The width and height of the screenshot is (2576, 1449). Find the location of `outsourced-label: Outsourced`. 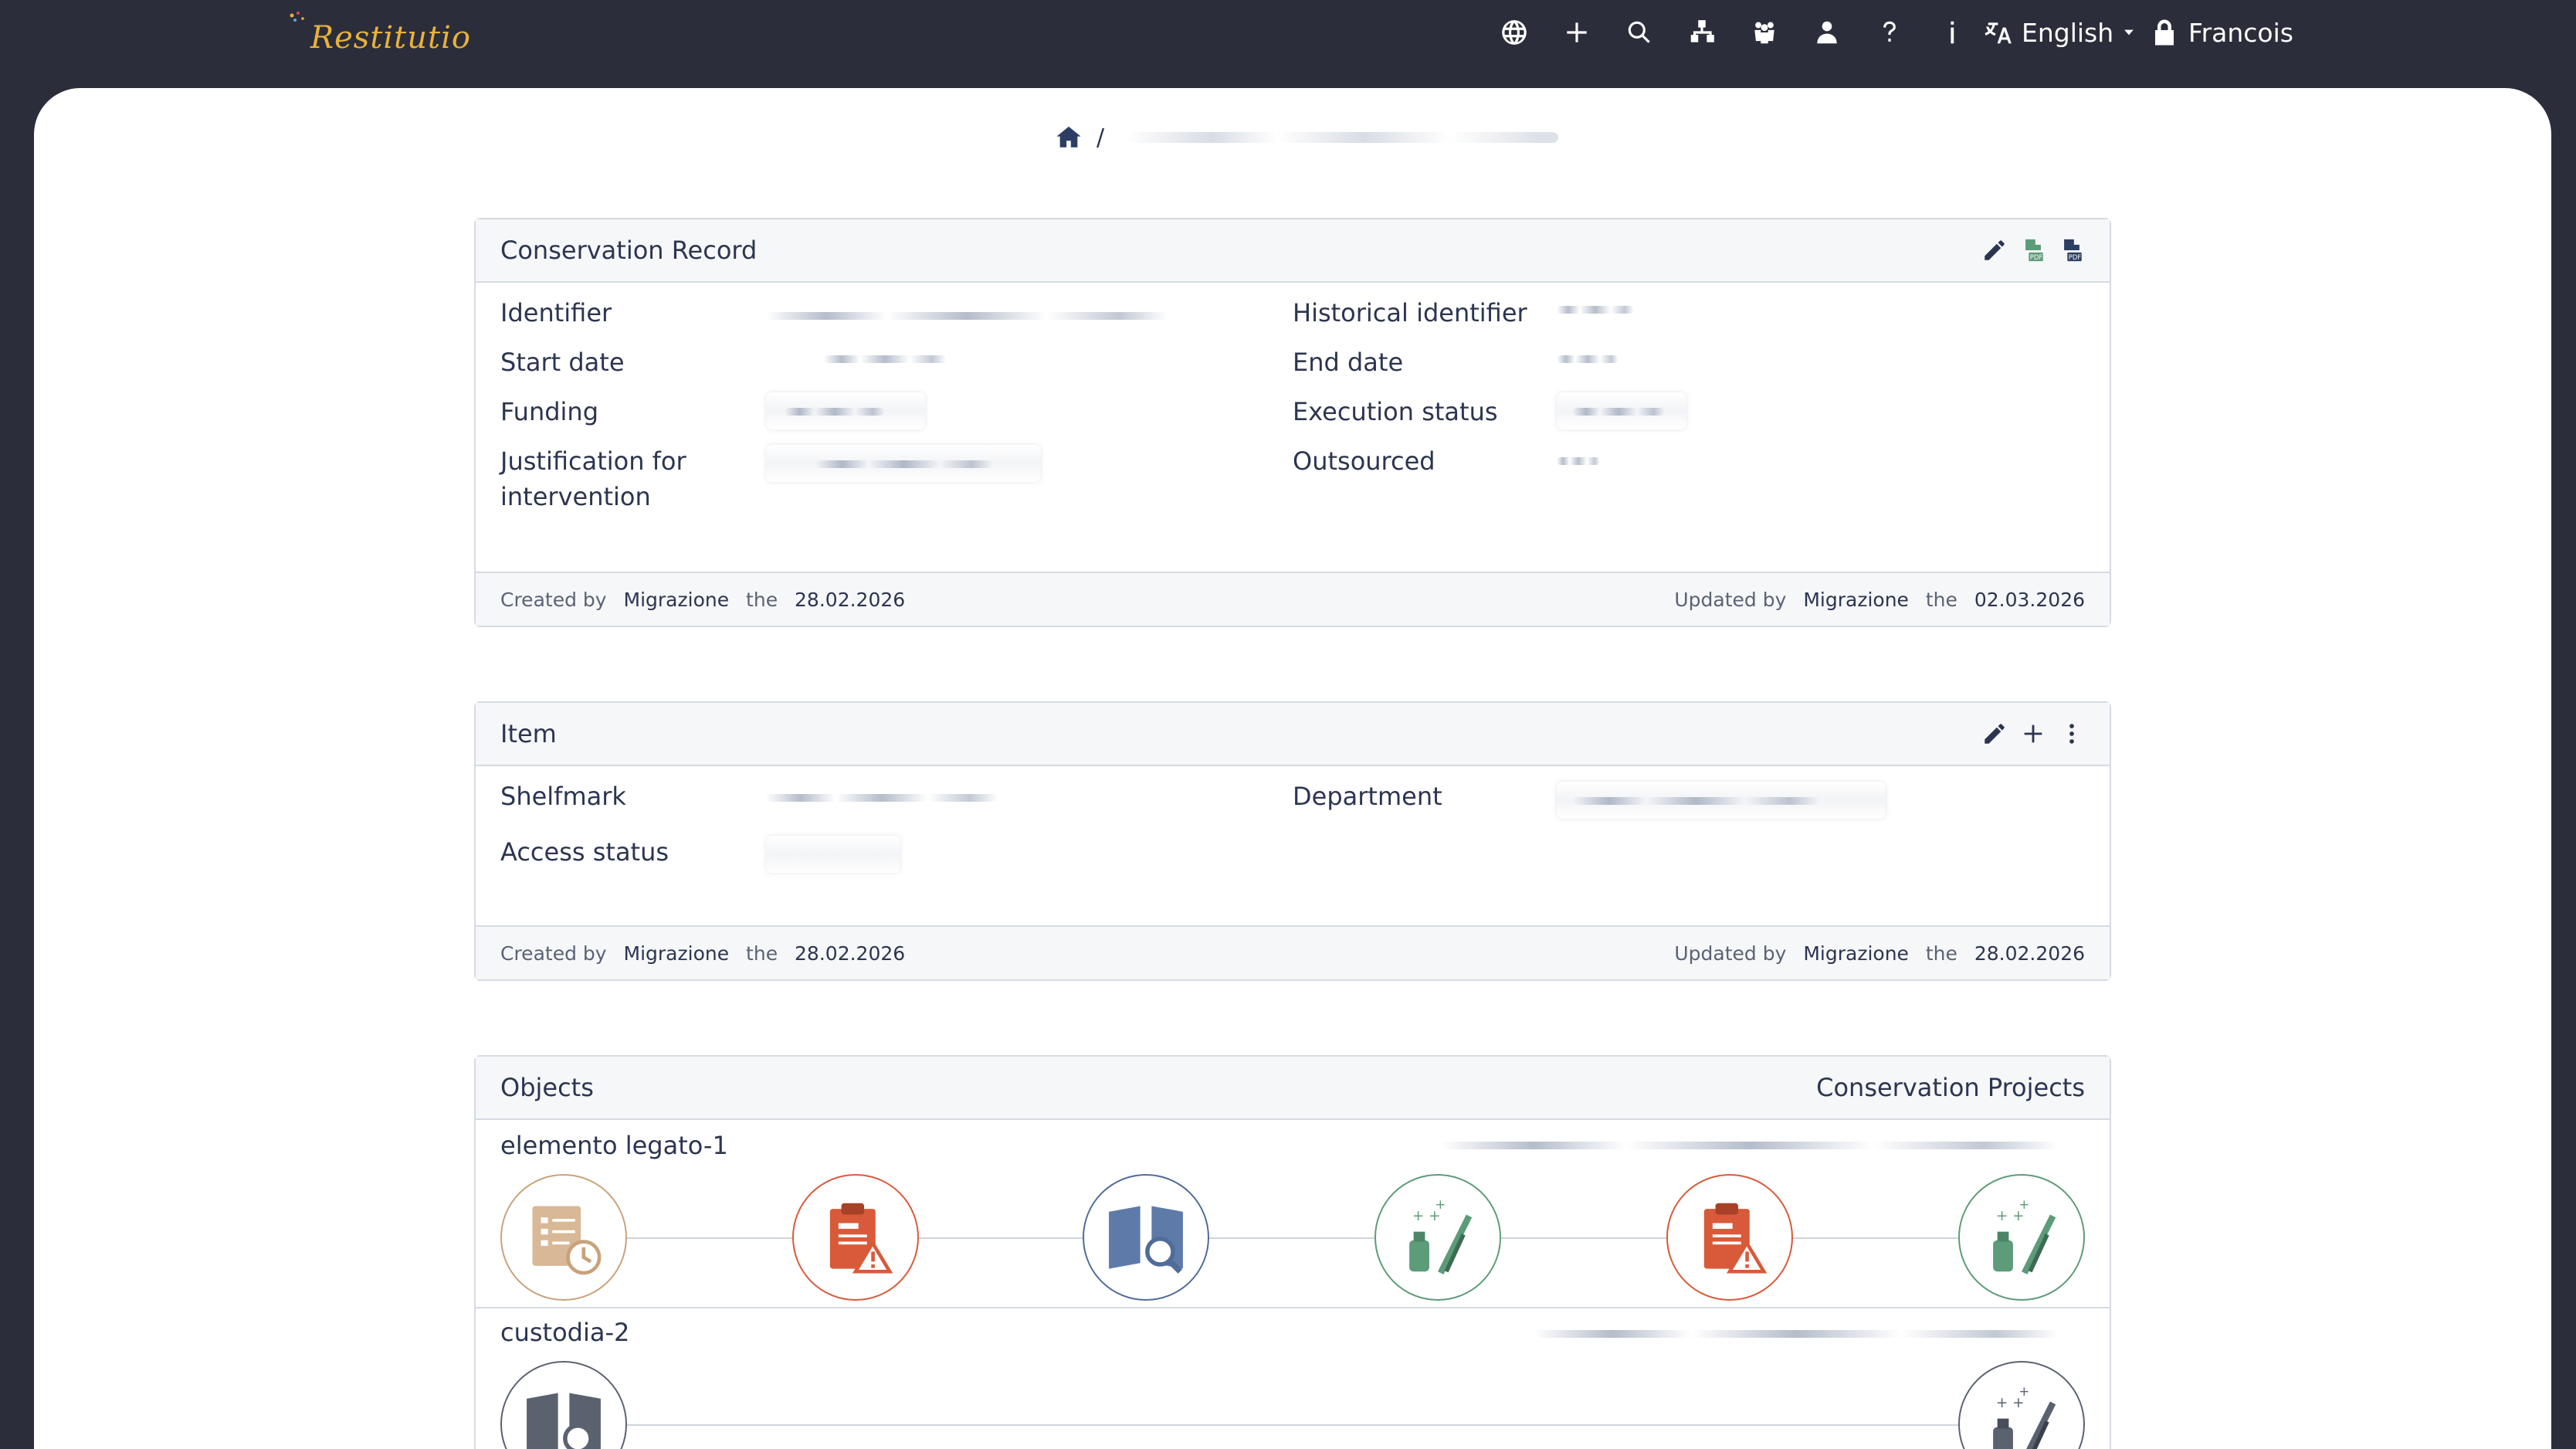

outsourced-label: Outsourced is located at coordinates (1364, 461).